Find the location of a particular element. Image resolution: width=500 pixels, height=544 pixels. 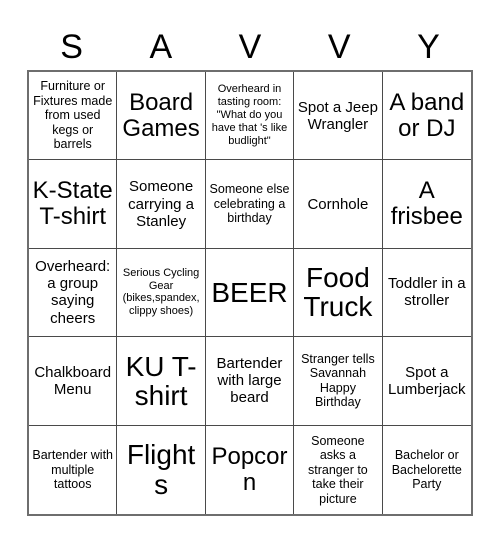

bingo-cell-text: Bartender with multiple tattoos is located at coordinates (72, 470).